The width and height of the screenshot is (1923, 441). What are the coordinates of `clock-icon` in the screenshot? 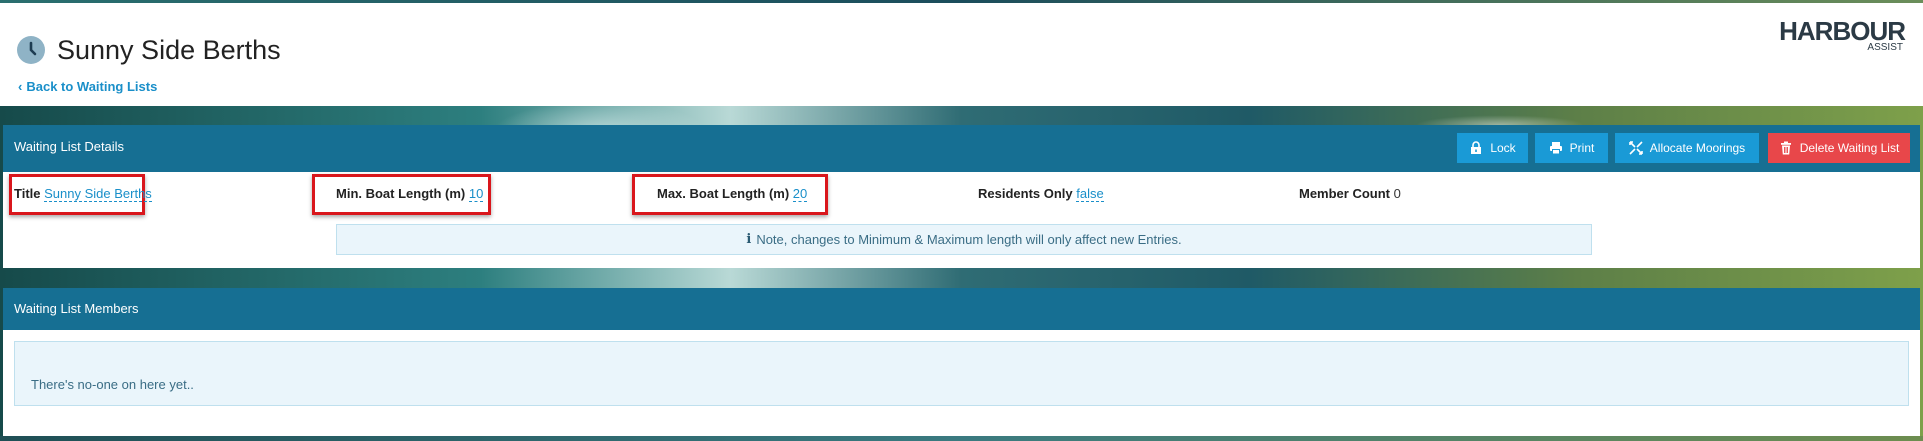 It's located at (31, 50).